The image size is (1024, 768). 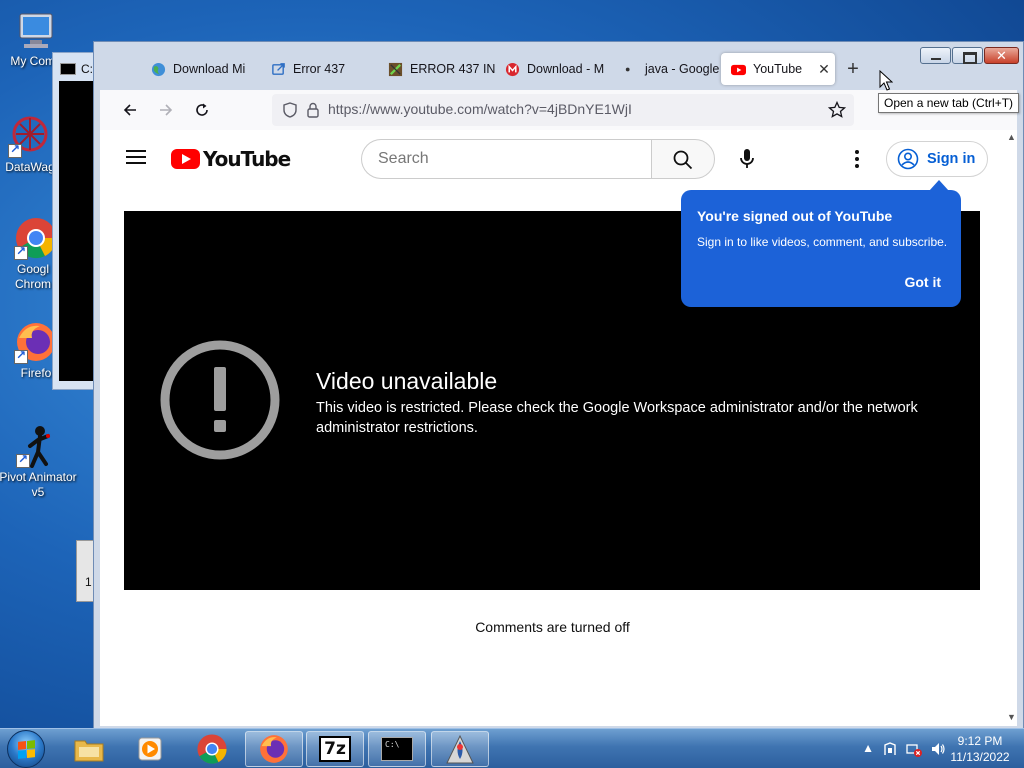 What do you see at coordinates (980, 749) in the screenshot?
I see `taskbar-clock: 9:12 PM 11/13/2022` at bounding box center [980, 749].